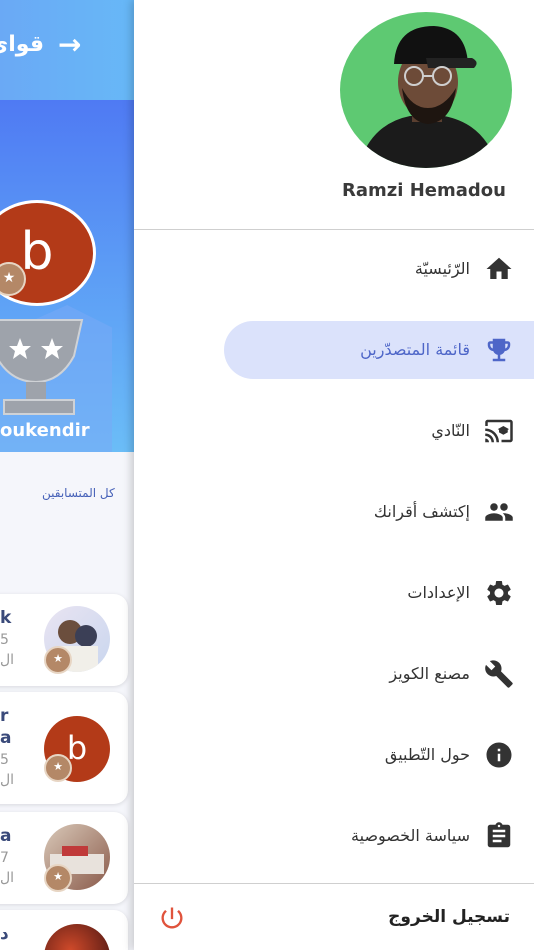  Describe the element at coordinates (442, 268) in the screenshot. I see `menu-item-label: الرّئيسيّة` at that location.